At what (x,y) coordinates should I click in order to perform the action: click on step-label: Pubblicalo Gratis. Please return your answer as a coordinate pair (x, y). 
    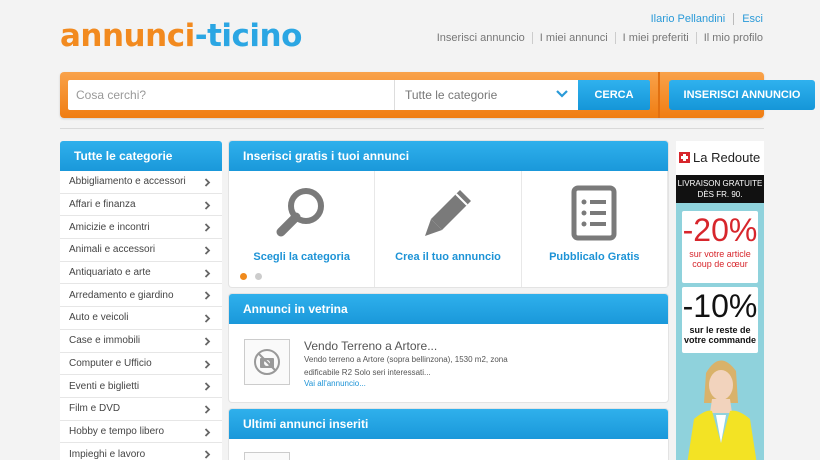
    Looking at the image, I should click on (594, 257).